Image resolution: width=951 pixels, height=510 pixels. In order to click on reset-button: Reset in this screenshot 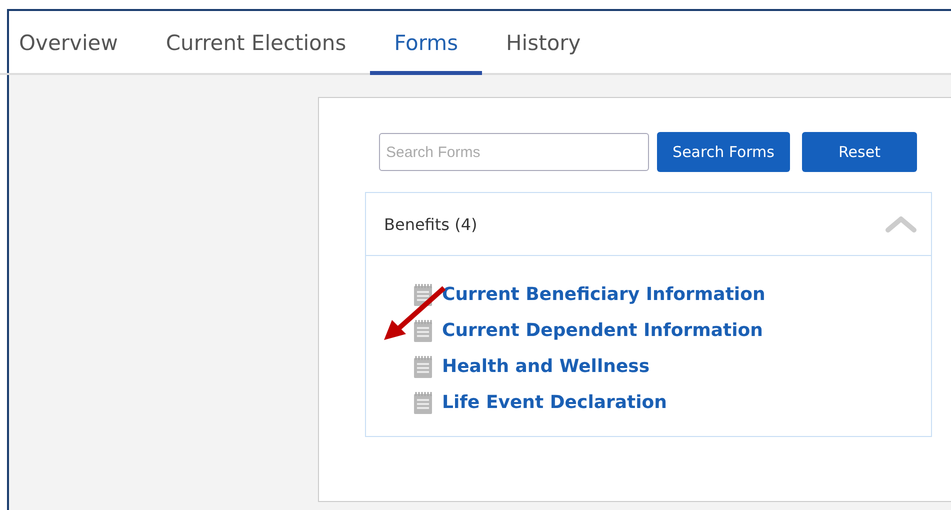, I will do `click(859, 152)`.